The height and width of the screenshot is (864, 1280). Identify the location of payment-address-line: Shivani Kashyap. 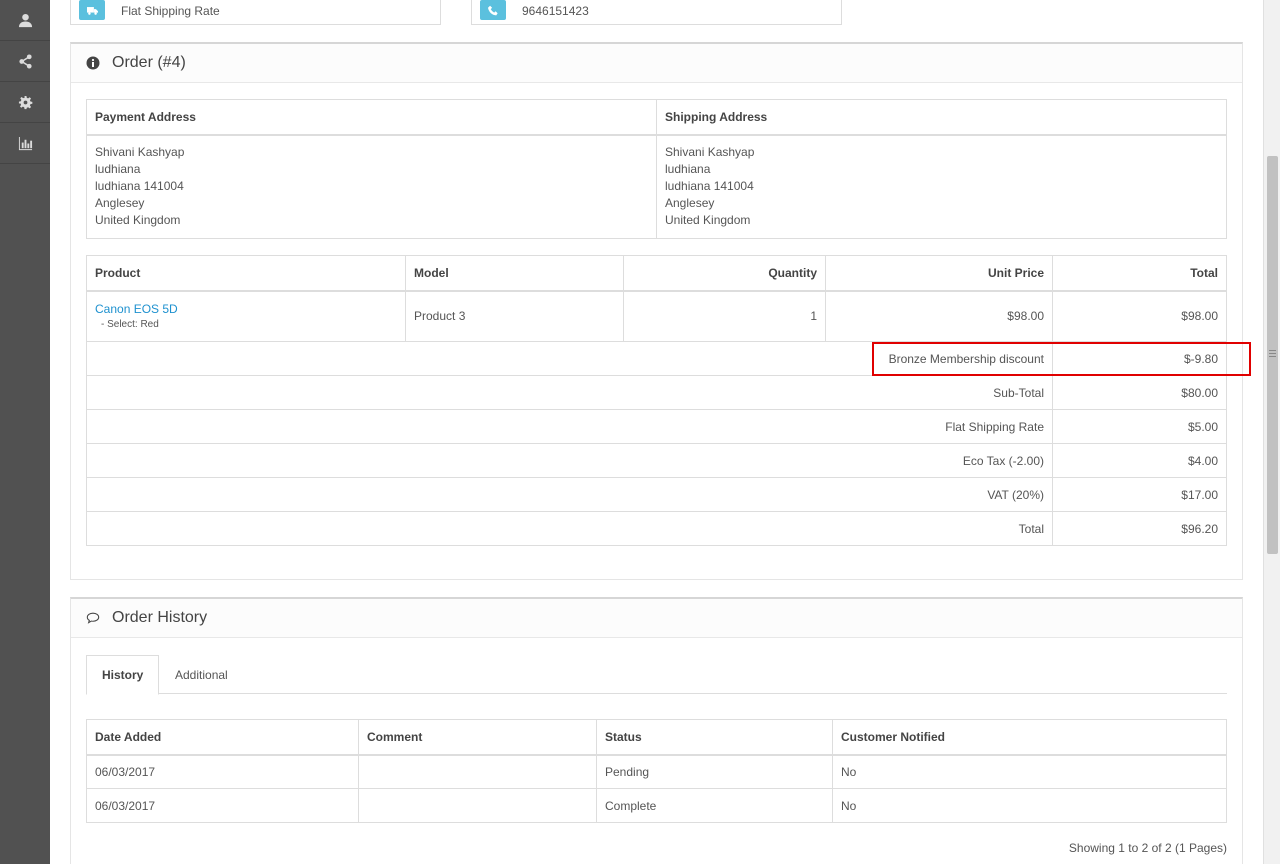
(140, 151).